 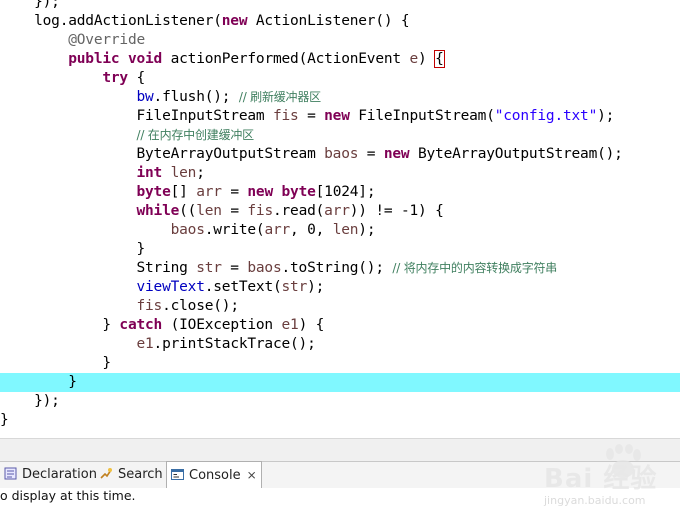 I want to click on code-line: baos.write(arr, 0, len);, so click(x=340, y=230).